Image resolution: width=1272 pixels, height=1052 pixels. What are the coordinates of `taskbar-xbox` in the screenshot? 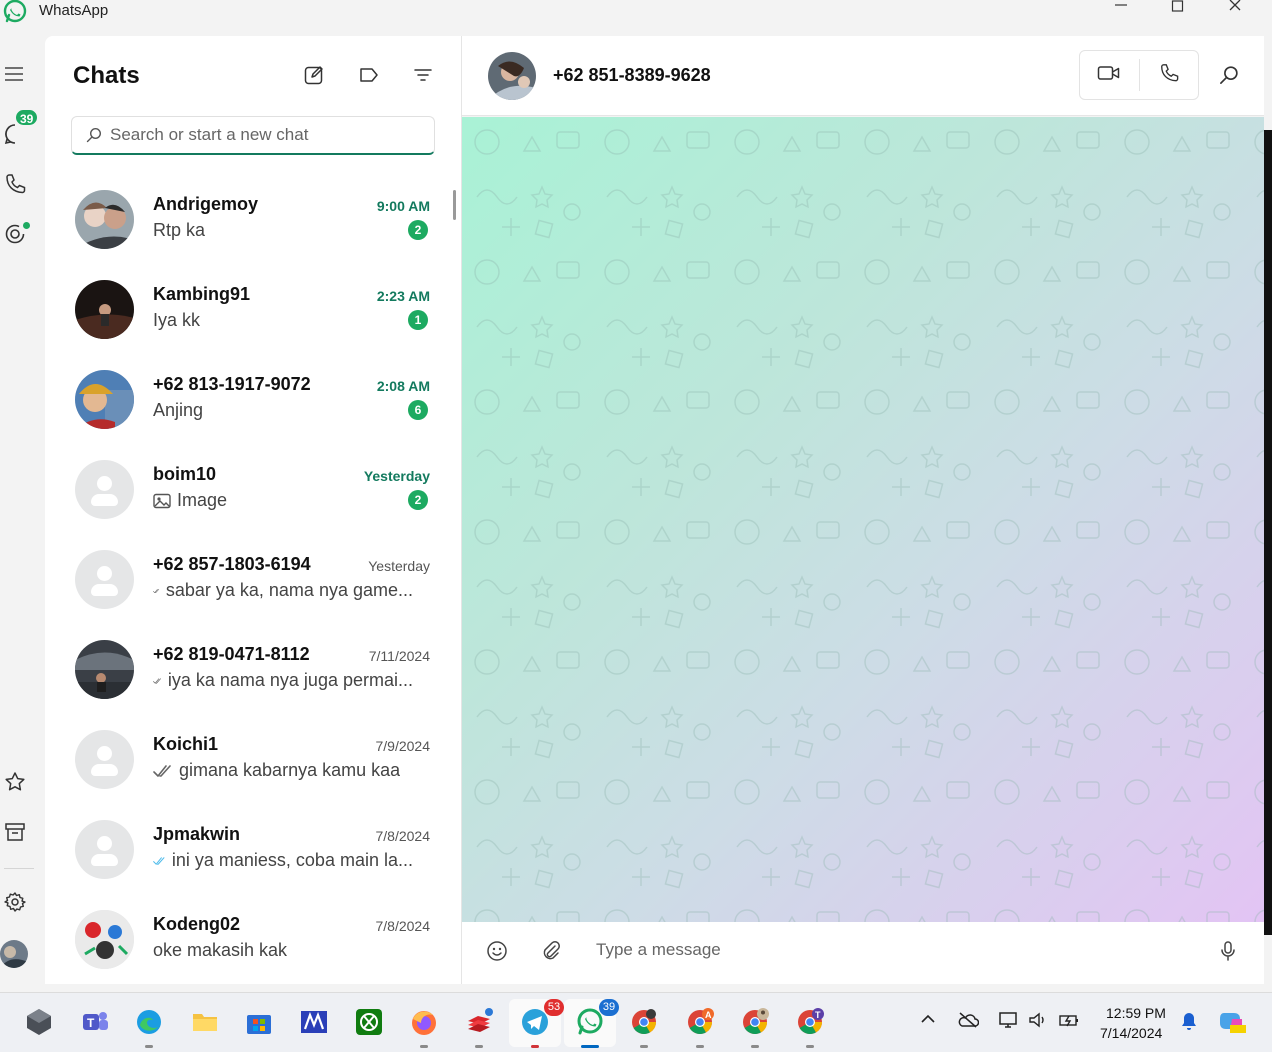 It's located at (369, 1022).